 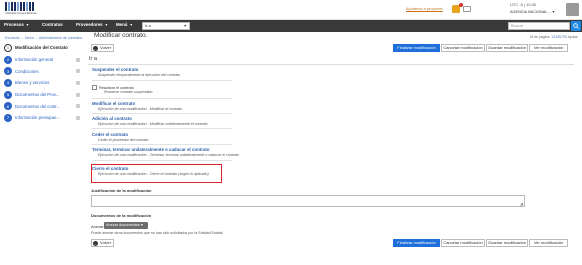 What do you see at coordinates (103, 48) in the screenshot?
I see `back-button: ← Volver` at bounding box center [103, 48].